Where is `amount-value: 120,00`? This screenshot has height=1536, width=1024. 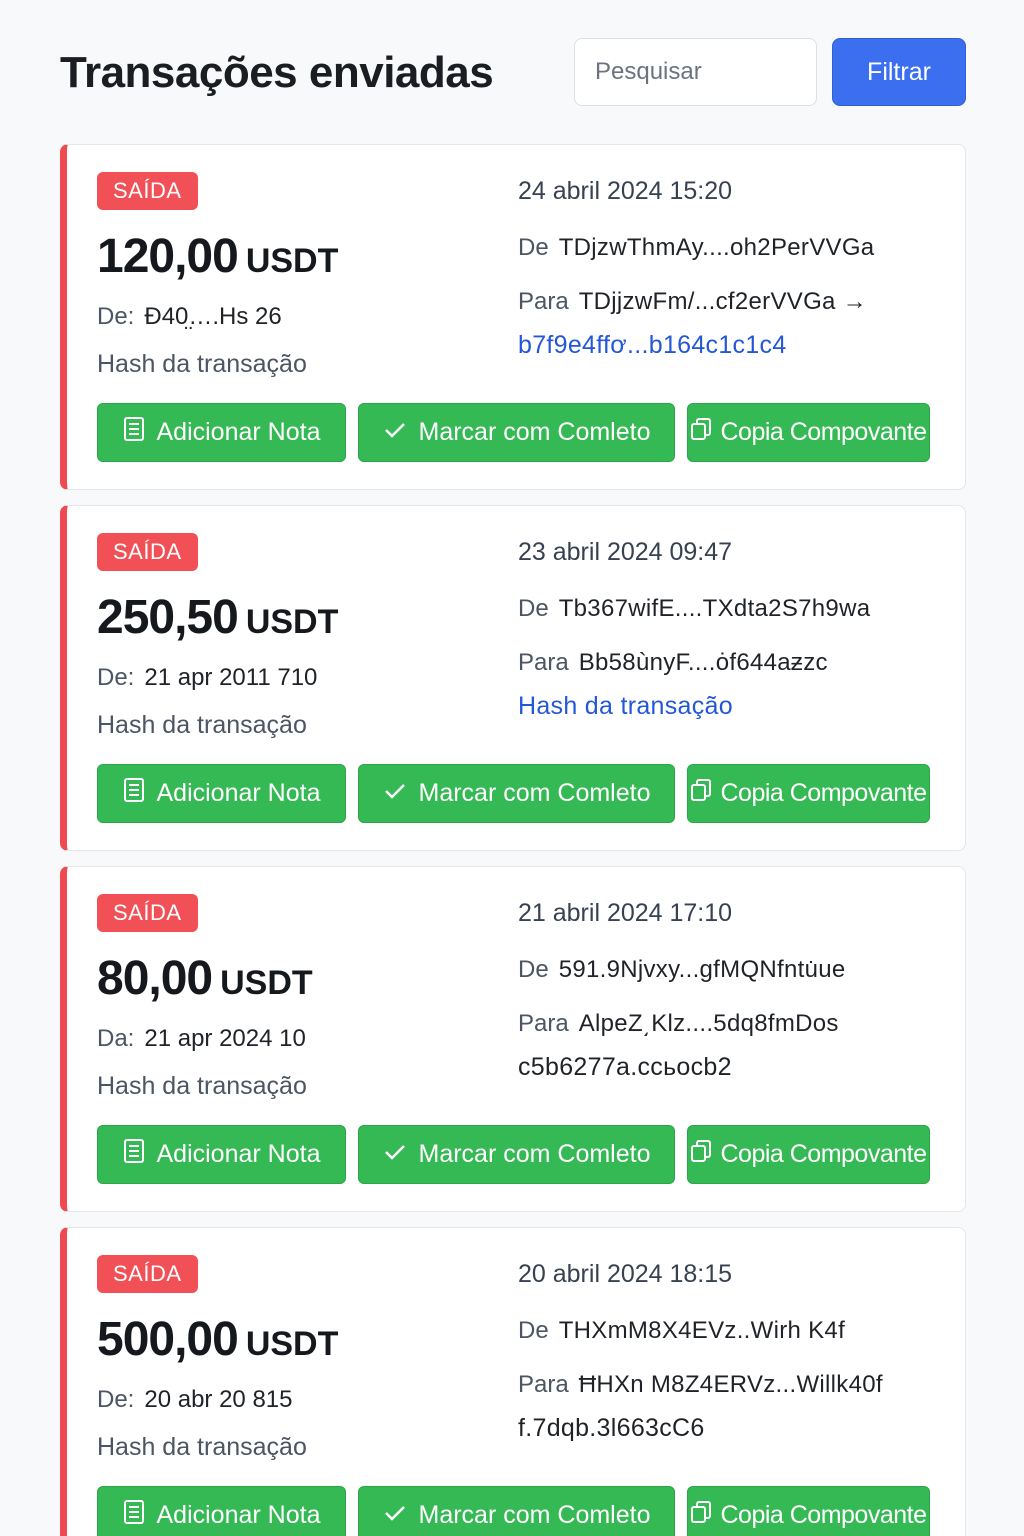 amount-value: 120,00 is located at coordinates (168, 256).